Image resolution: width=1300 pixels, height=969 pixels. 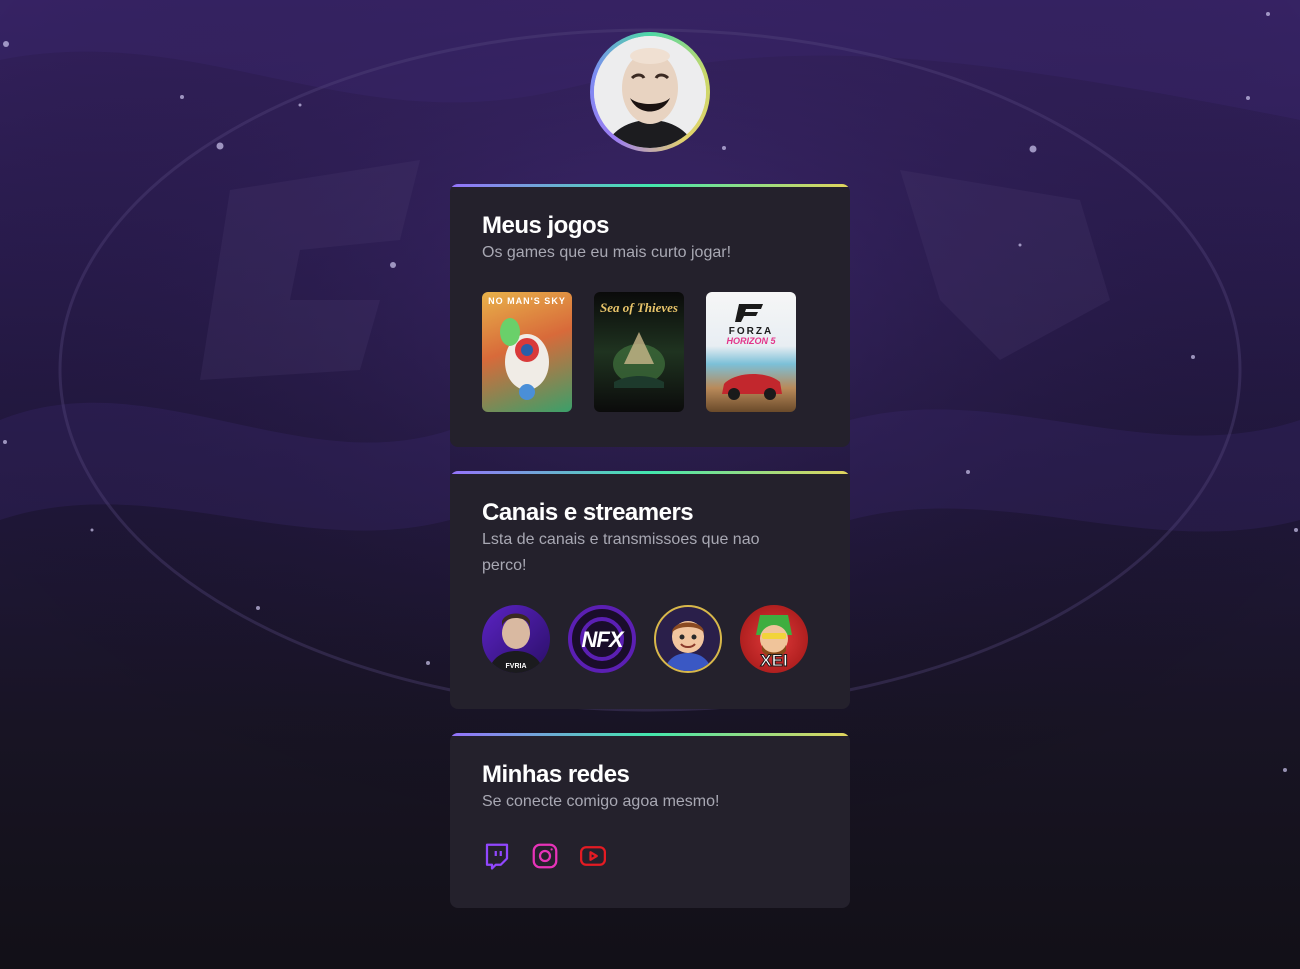 What do you see at coordinates (601, 801) in the screenshot?
I see `socials-card-subtitle: Se conecte comigo agoa mesmo!` at bounding box center [601, 801].